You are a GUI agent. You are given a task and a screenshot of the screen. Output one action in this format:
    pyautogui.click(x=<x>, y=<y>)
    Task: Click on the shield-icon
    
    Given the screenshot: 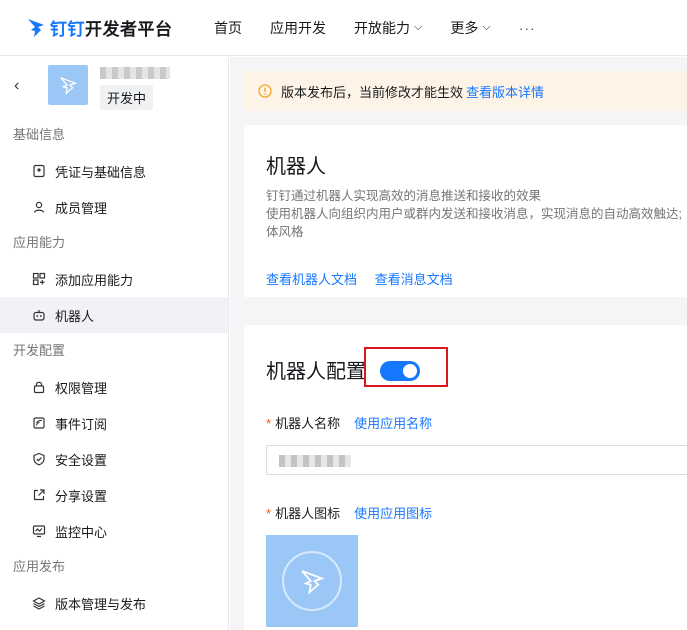 What is the action you would take?
    pyautogui.click(x=39, y=459)
    